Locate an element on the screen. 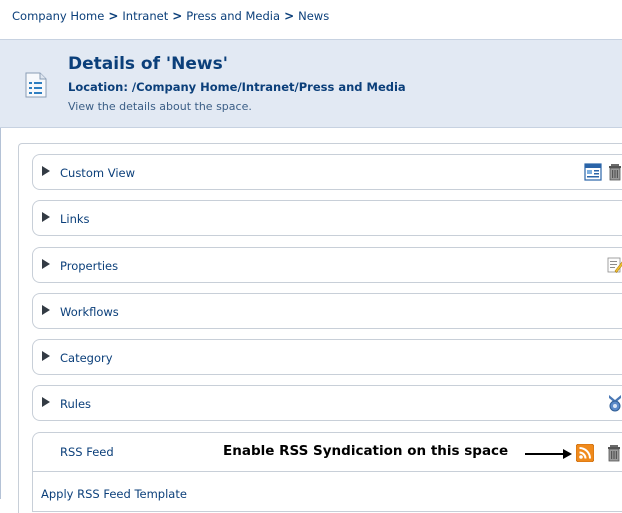 This screenshot has height=513, width=622. page-title: Details of 'News' is located at coordinates (148, 64).